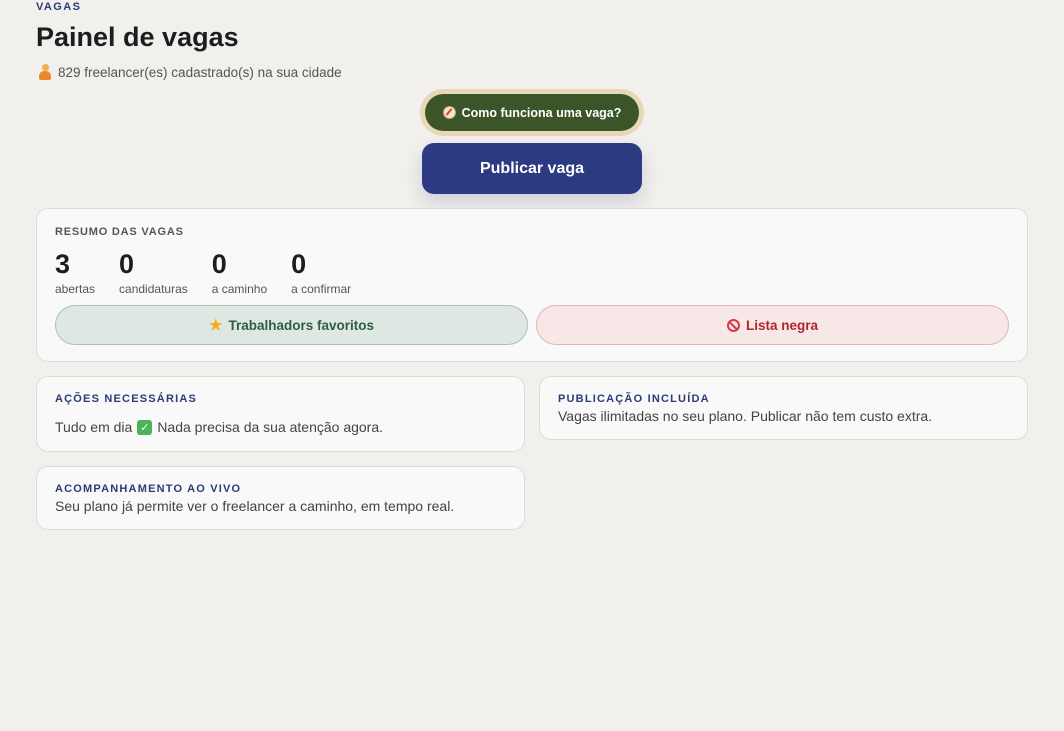 The height and width of the screenshot is (731, 1064). What do you see at coordinates (321, 272) in the screenshot?
I see `stat-to-confirm: 0 a confirmar` at bounding box center [321, 272].